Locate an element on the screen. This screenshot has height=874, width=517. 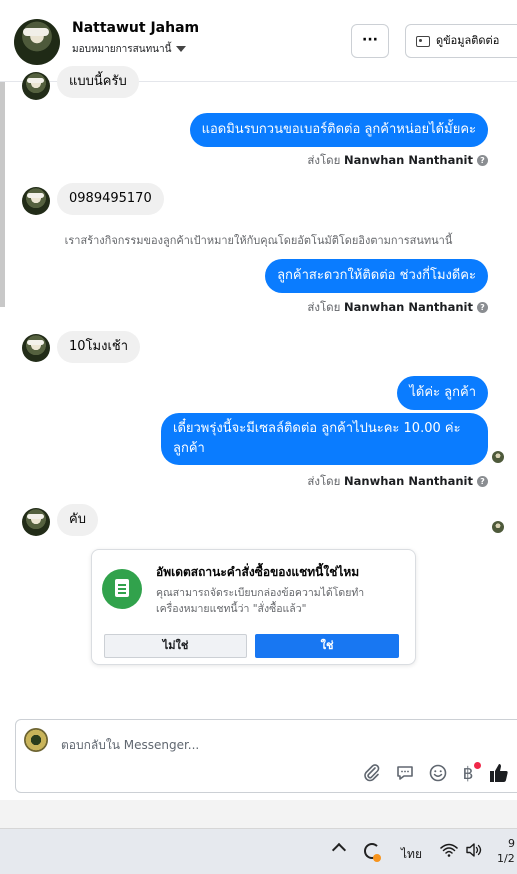
header-overlay is located at coordinates (258, 41).